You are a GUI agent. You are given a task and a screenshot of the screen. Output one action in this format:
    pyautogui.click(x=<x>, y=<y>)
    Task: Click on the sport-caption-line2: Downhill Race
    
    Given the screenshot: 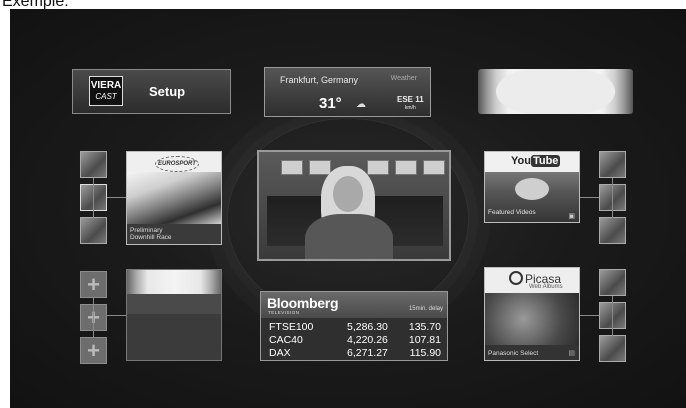 What is the action you would take?
    pyautogui.click(x=151, y=237)
    